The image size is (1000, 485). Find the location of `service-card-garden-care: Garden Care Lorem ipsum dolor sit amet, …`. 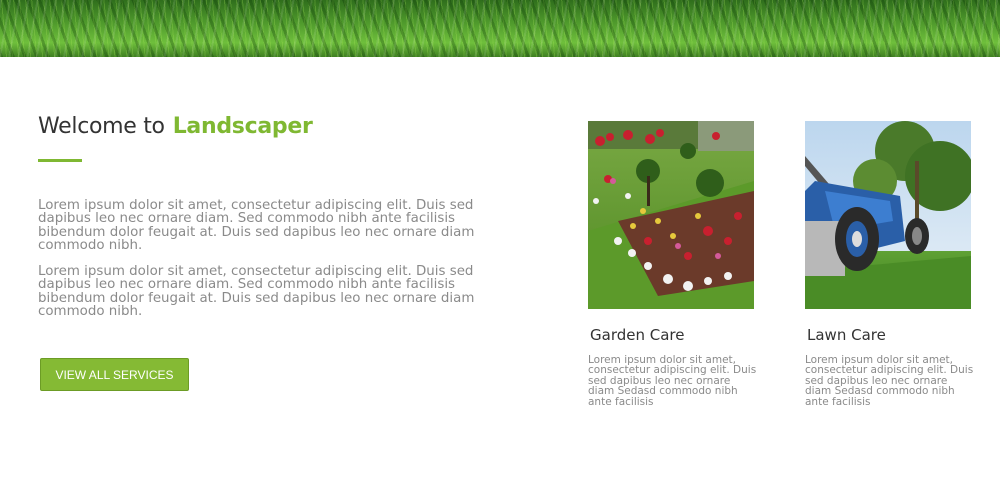

service-card-garden-care: Garden Care Lorem ipsum dolor sit amet, … is located at coordinates (672, 264).